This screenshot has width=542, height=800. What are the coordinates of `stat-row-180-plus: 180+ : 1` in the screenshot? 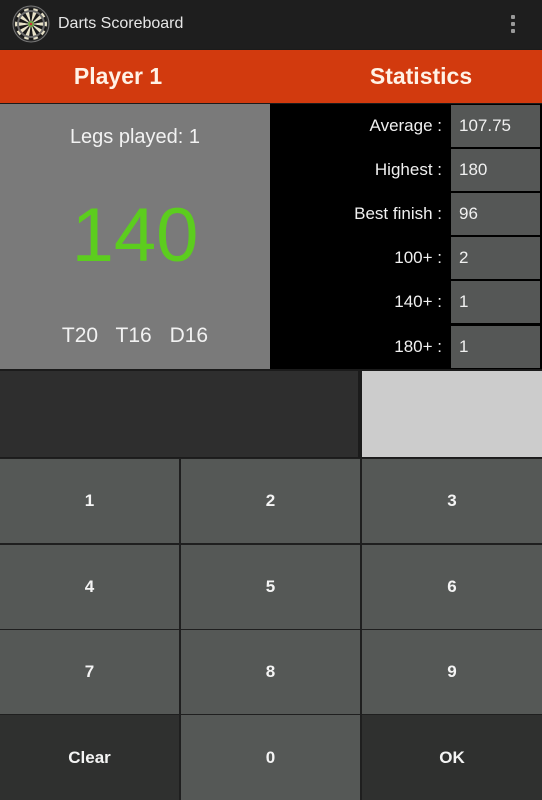 It's located at (406, 347).